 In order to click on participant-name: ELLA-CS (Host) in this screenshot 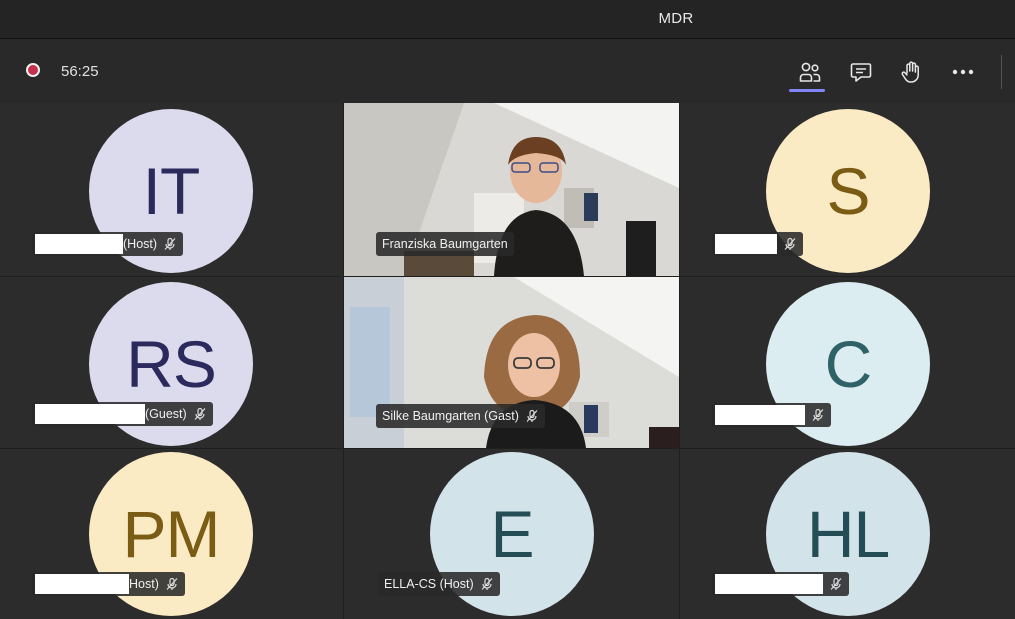, I will do `click(429, 584)`.